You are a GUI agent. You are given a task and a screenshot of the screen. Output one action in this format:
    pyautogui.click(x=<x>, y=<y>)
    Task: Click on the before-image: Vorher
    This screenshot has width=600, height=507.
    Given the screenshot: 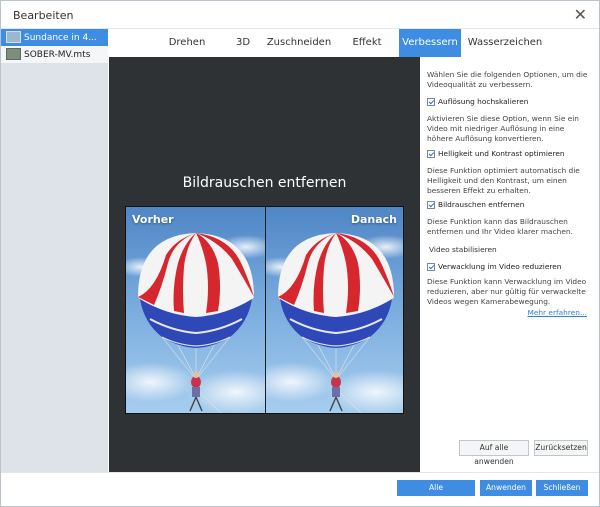 What is the action you would take?
    pyautogui.click(x=195, y=310)
    